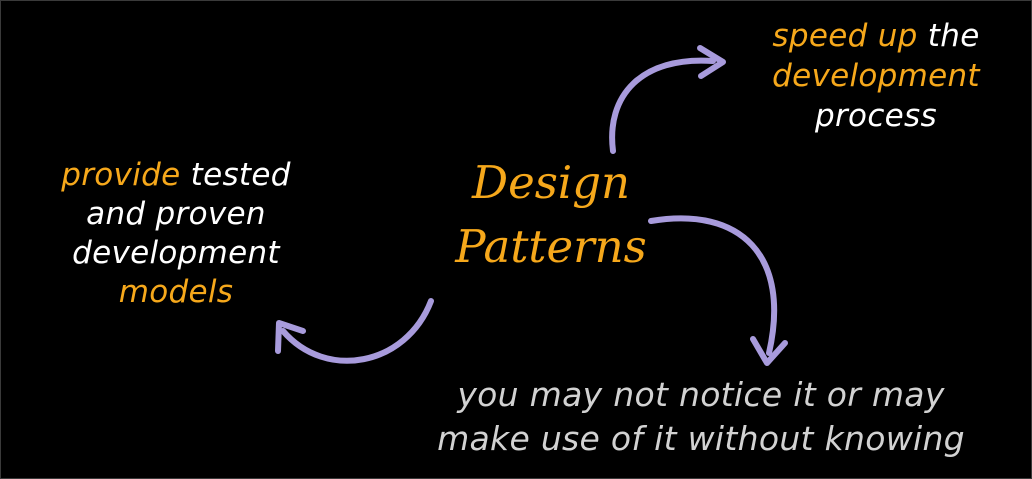 This screenshot has width=1032, height=479. Describe the element at coordinates (948, 36) in the screenshot. I see `right-line-1-rest: the` at that location.